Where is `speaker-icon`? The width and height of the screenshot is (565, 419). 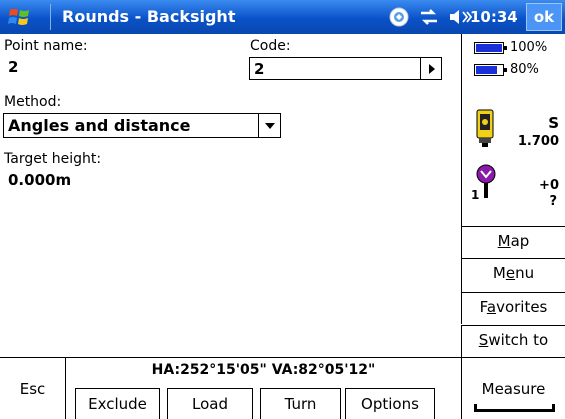
speaker-icon is located at coordinates (460, 17).